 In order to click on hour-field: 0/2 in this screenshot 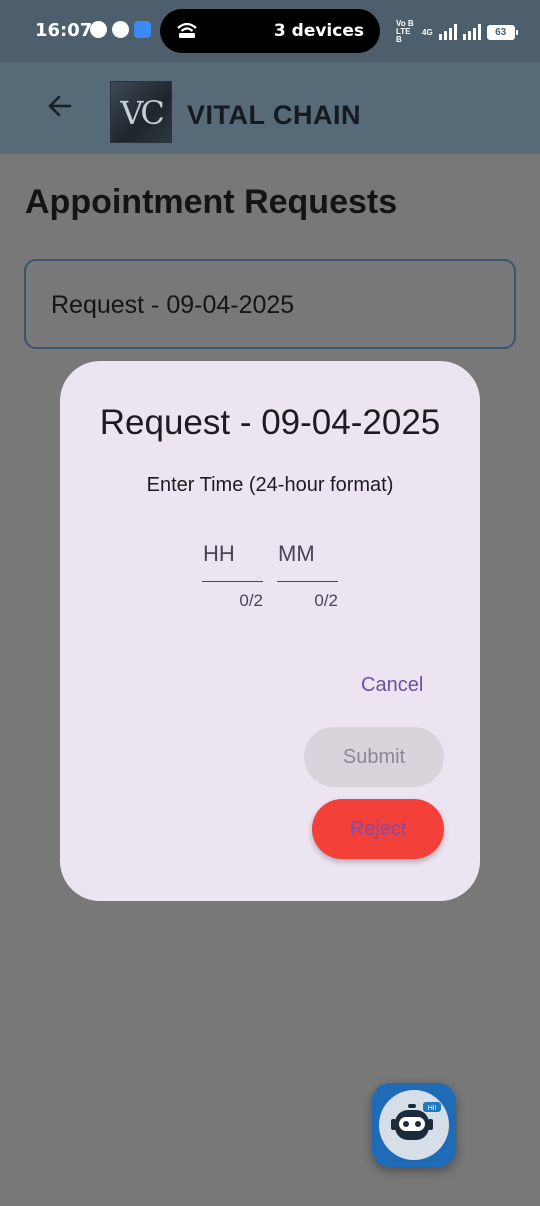, I will do `click(232, 568)`.